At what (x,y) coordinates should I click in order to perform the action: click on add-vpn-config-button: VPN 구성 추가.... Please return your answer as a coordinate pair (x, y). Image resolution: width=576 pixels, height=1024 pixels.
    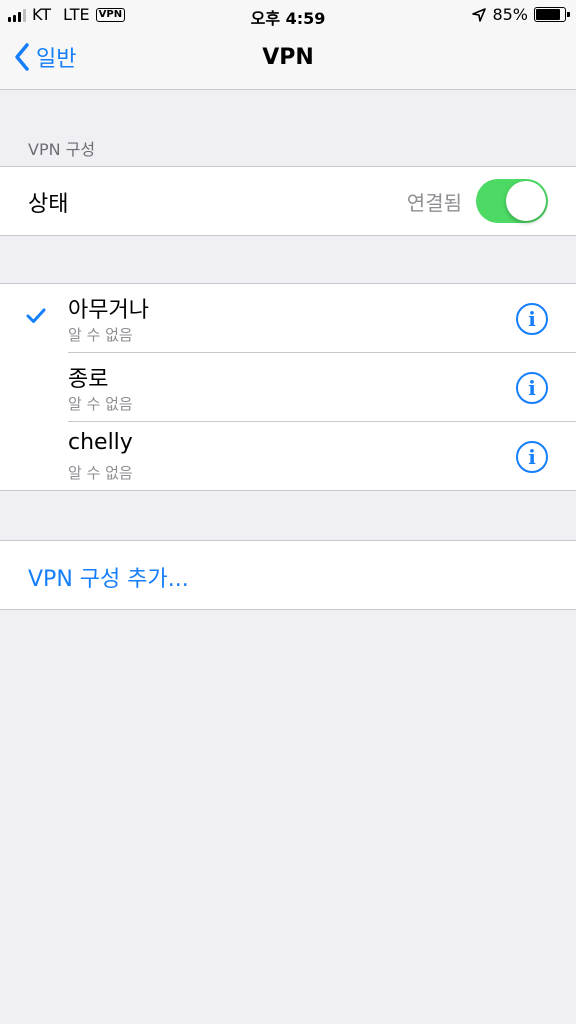
    Looking at the image, I should click on (288, 575).